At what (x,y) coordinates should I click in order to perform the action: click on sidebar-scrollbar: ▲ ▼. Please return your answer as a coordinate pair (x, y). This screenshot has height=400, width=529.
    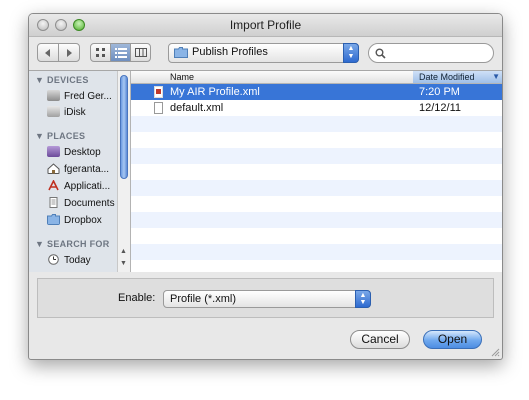
    Looking at the image, I should click on (123, 171).